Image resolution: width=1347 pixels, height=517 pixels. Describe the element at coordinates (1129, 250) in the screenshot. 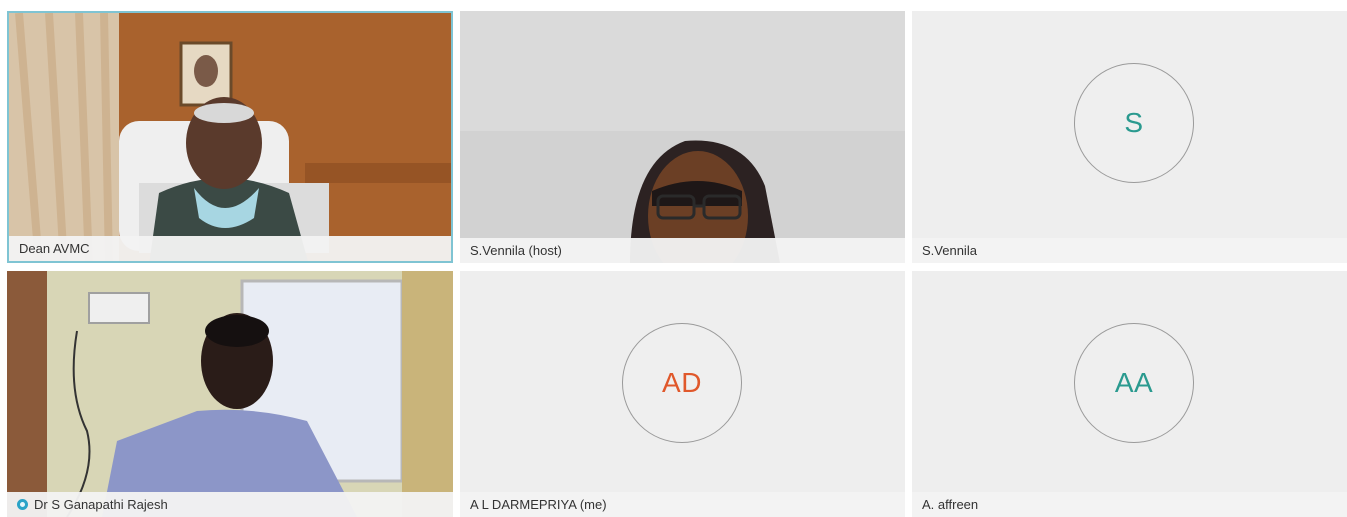

I see `participant-namebar: S.Vennila` at that location.